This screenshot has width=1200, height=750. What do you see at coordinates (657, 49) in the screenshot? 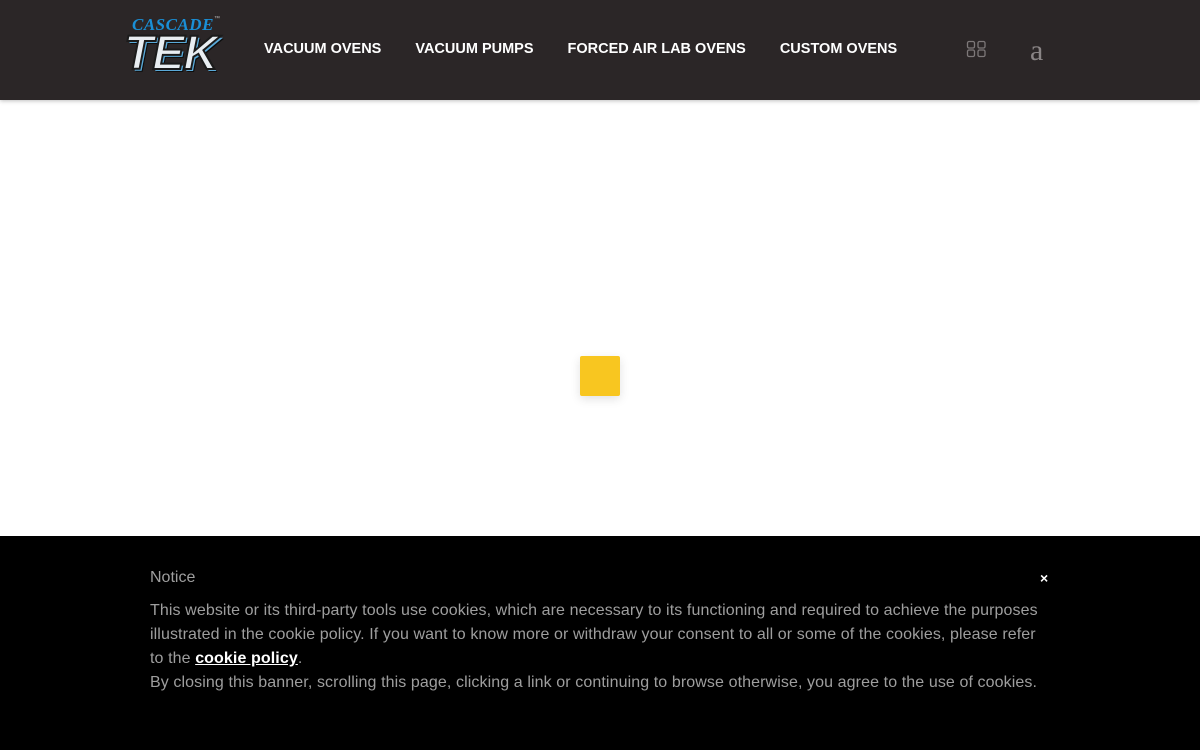
I see `nav-item-forced-air-lab-ovens: FORCED AIR LAB OVENS` at bounding box center [657, 49].